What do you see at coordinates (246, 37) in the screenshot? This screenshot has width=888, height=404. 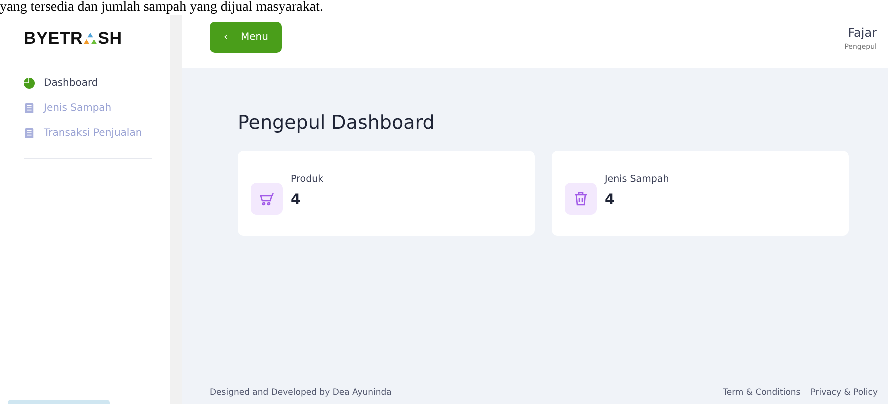 I see `menu-button: ‹ Menu` at bounding box center [246, 37].